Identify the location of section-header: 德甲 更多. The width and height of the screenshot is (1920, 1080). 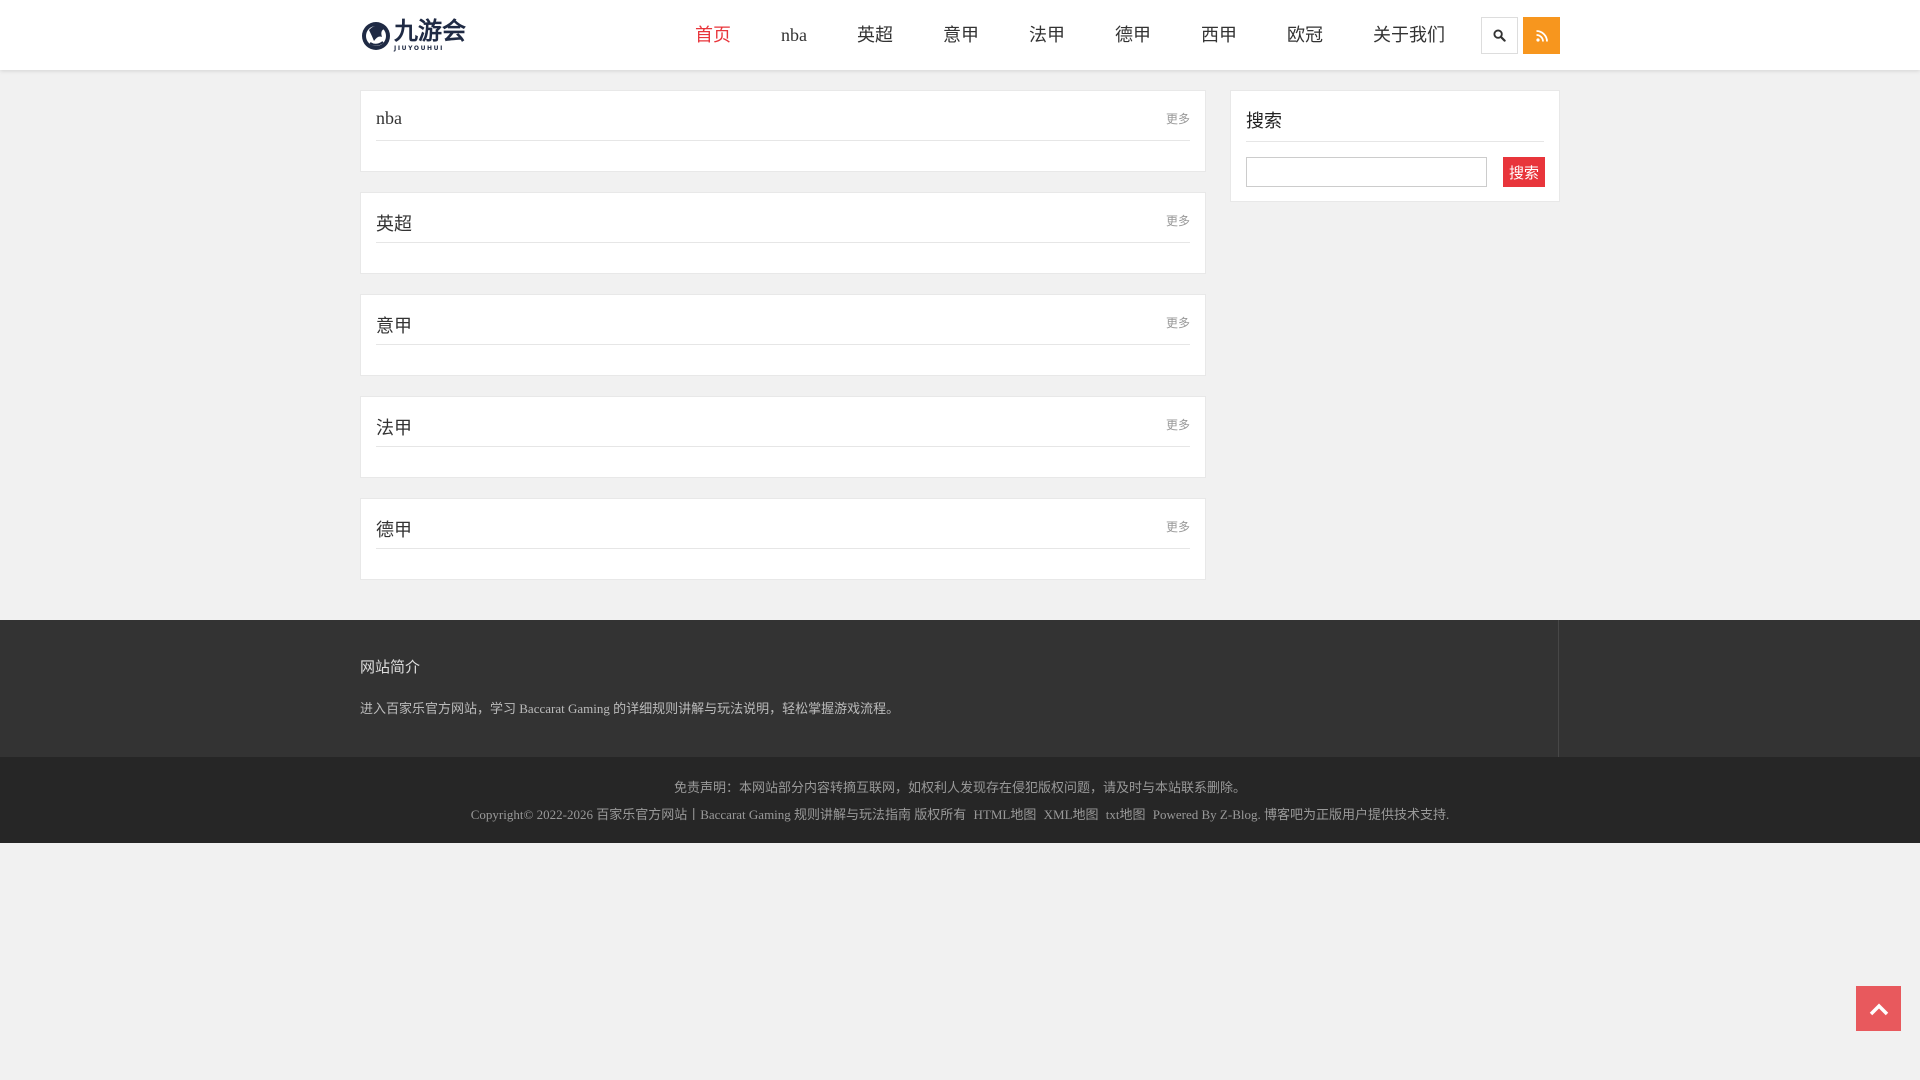
(783, 524).